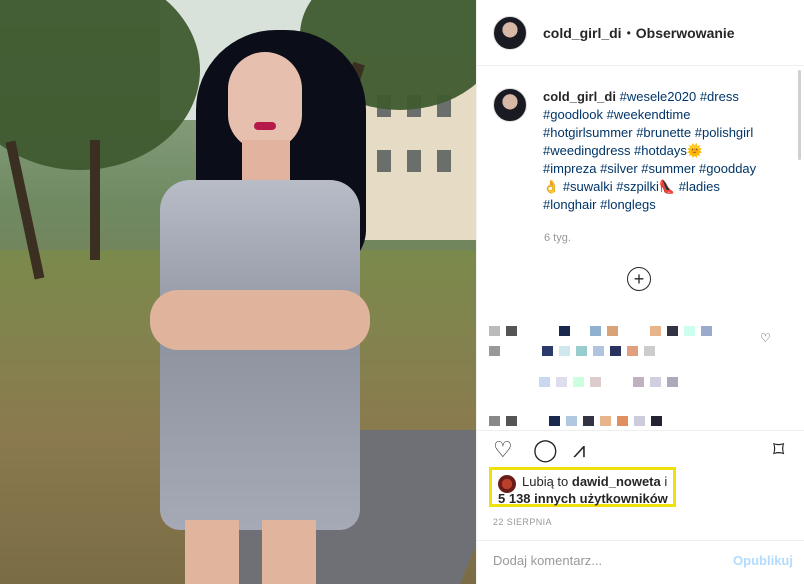 The image size is (804, 584). I want to click on bookmark-icon: ⌑, so click(778, 450).